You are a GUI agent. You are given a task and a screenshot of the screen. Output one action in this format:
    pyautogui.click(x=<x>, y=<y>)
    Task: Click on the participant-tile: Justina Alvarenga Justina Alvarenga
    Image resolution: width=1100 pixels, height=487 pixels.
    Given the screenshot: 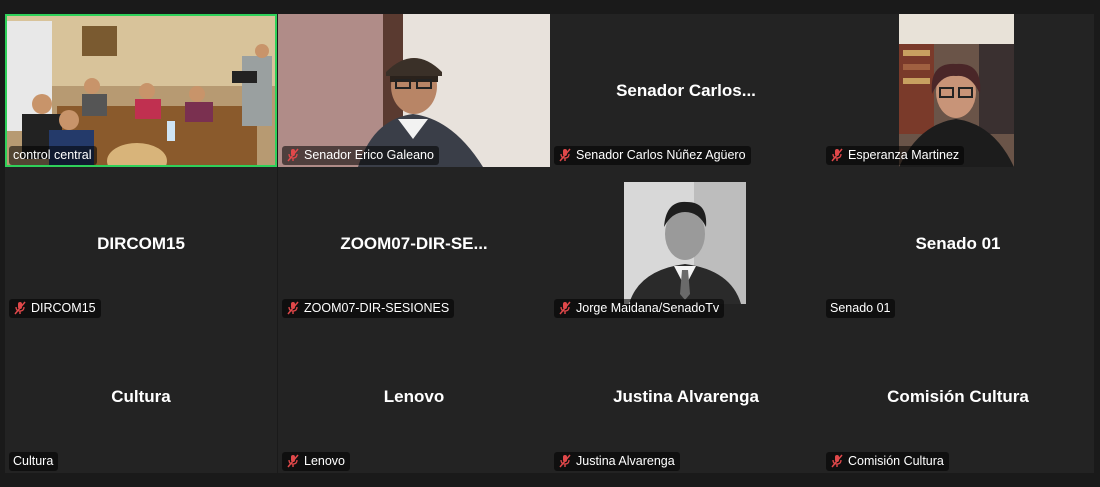 What is the action you would take?
    pyautogui.click(x=686, y=396)
    